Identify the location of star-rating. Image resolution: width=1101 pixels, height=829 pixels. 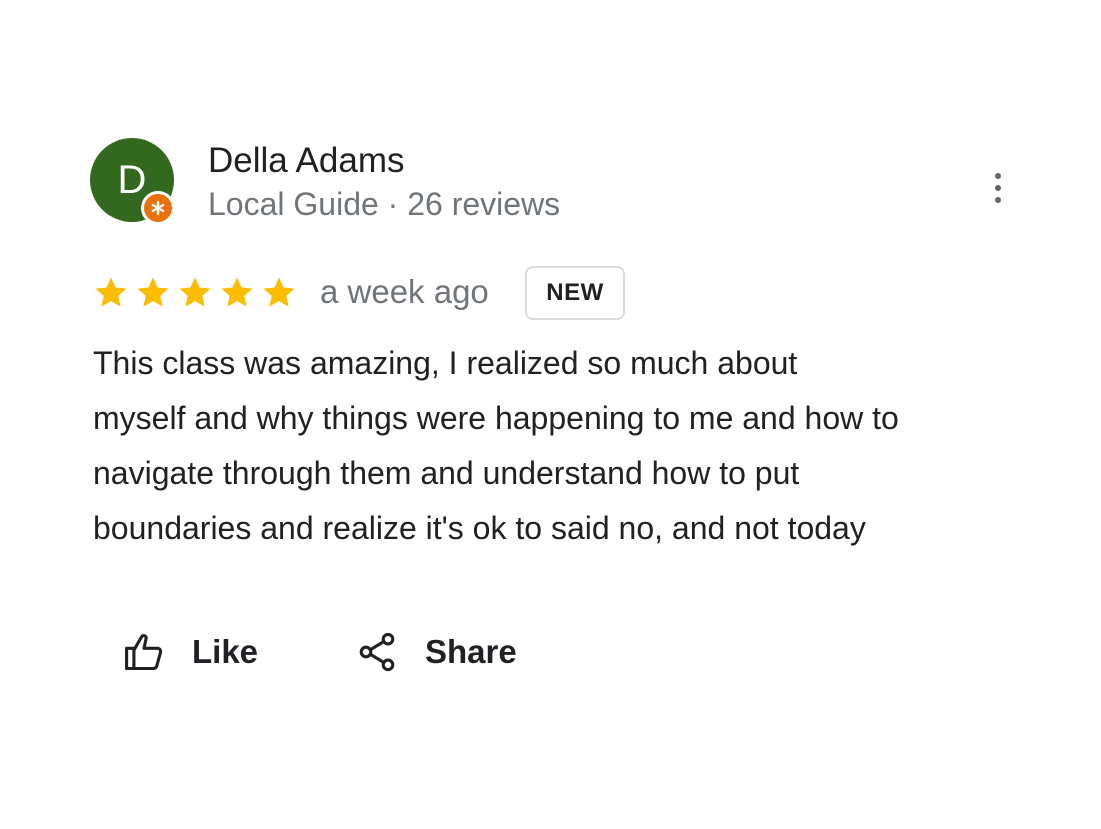
(195, 293).